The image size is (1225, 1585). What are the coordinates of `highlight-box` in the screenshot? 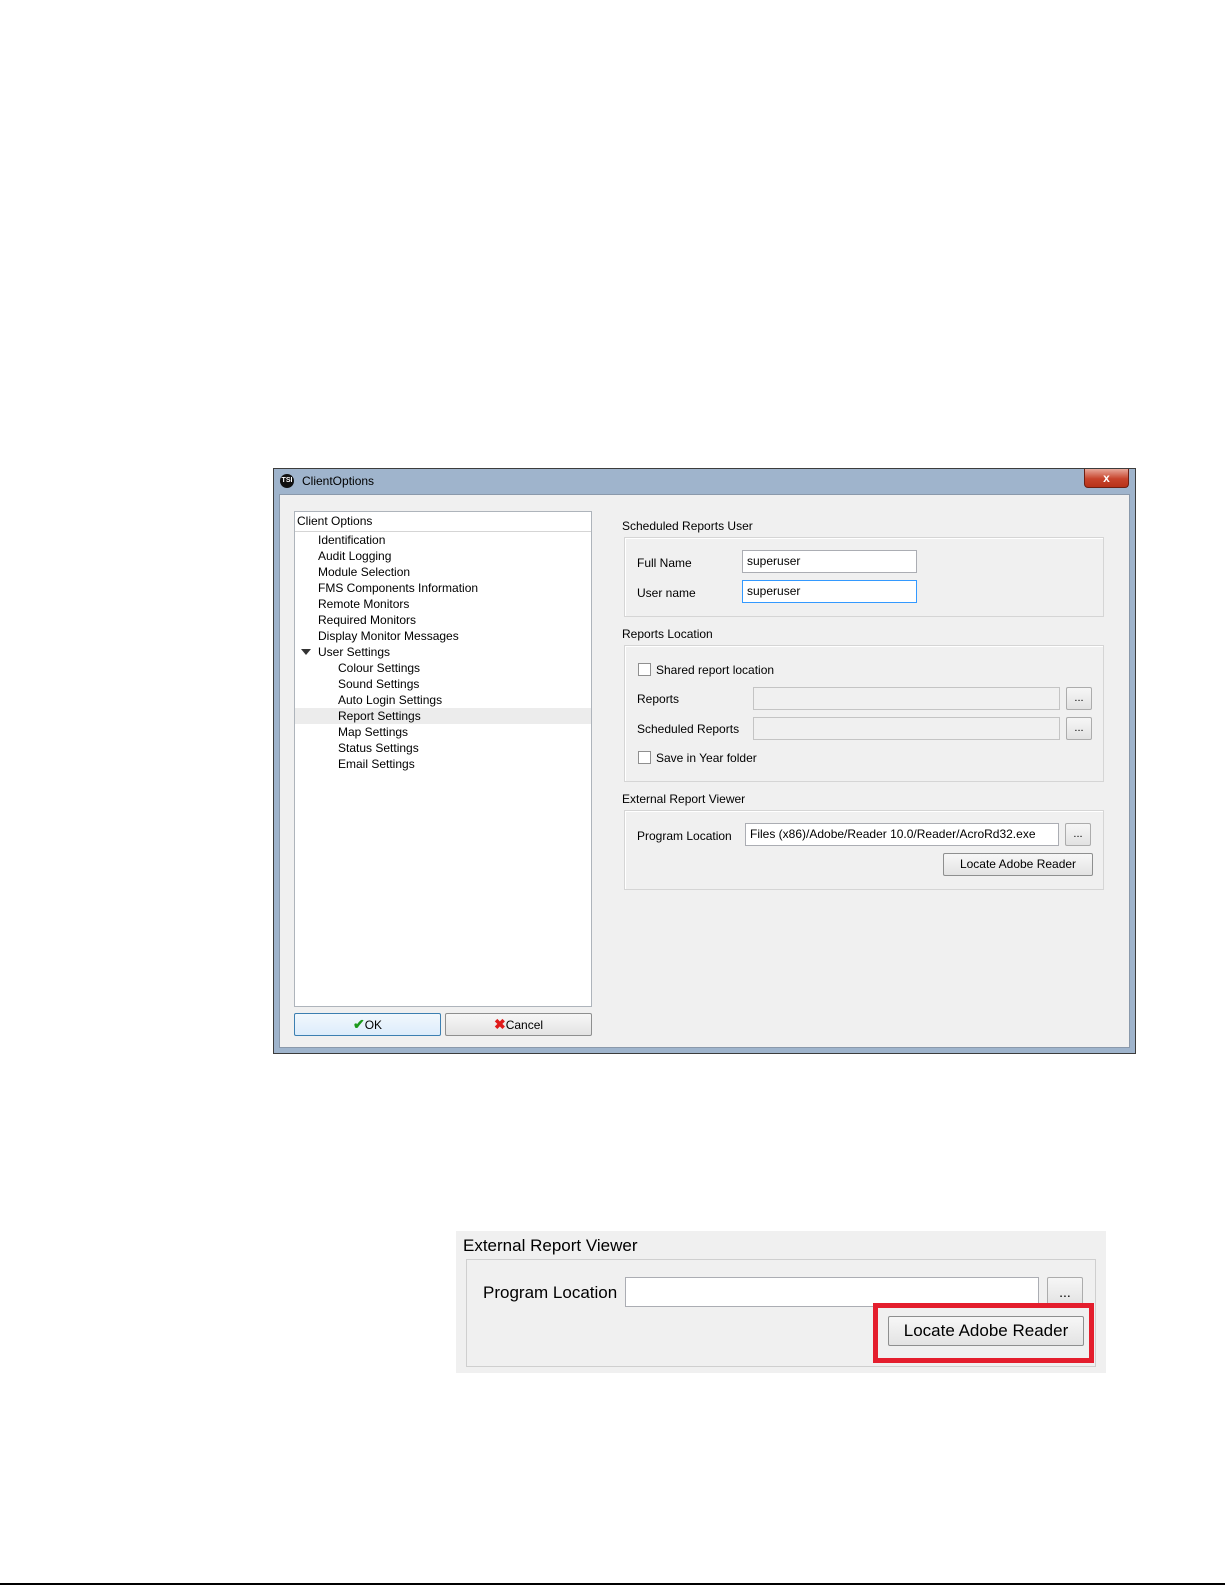 It's located at (983, 1333).